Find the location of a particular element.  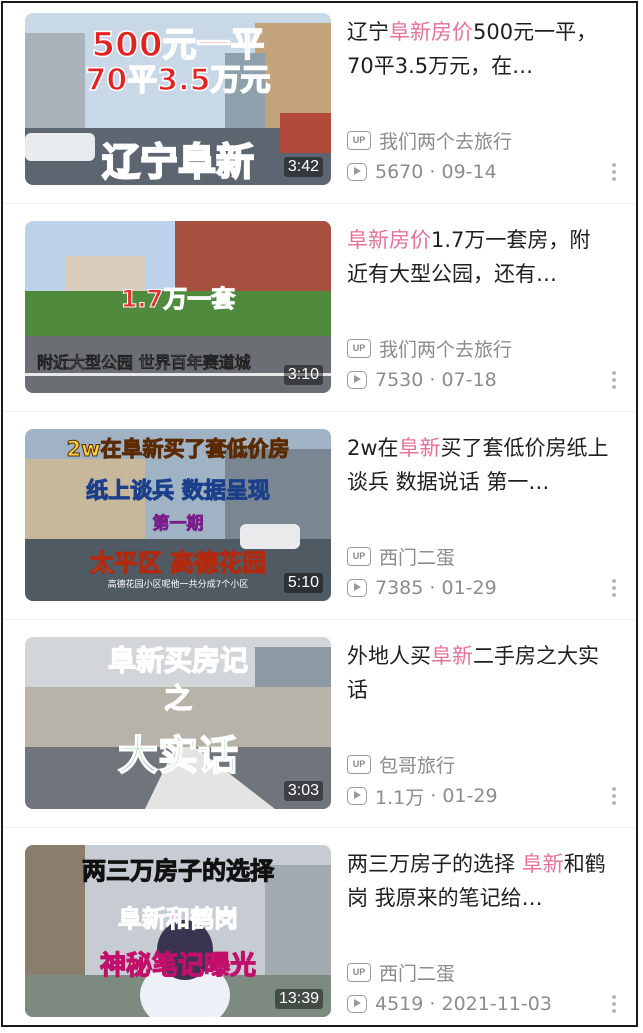

thumbnail-caption: 神秘笔记曝光 is located at coordinates (177, 965).